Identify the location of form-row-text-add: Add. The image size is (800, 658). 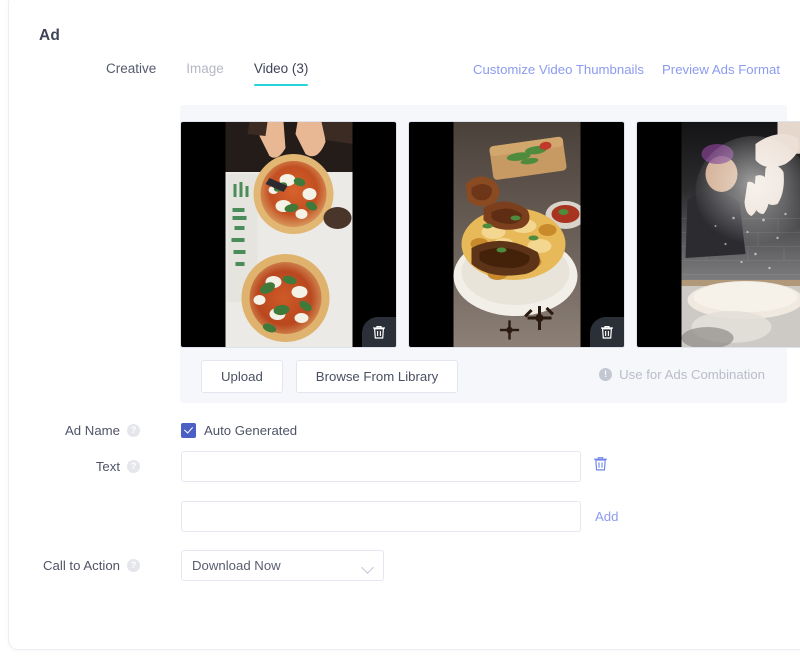
(404, 516).